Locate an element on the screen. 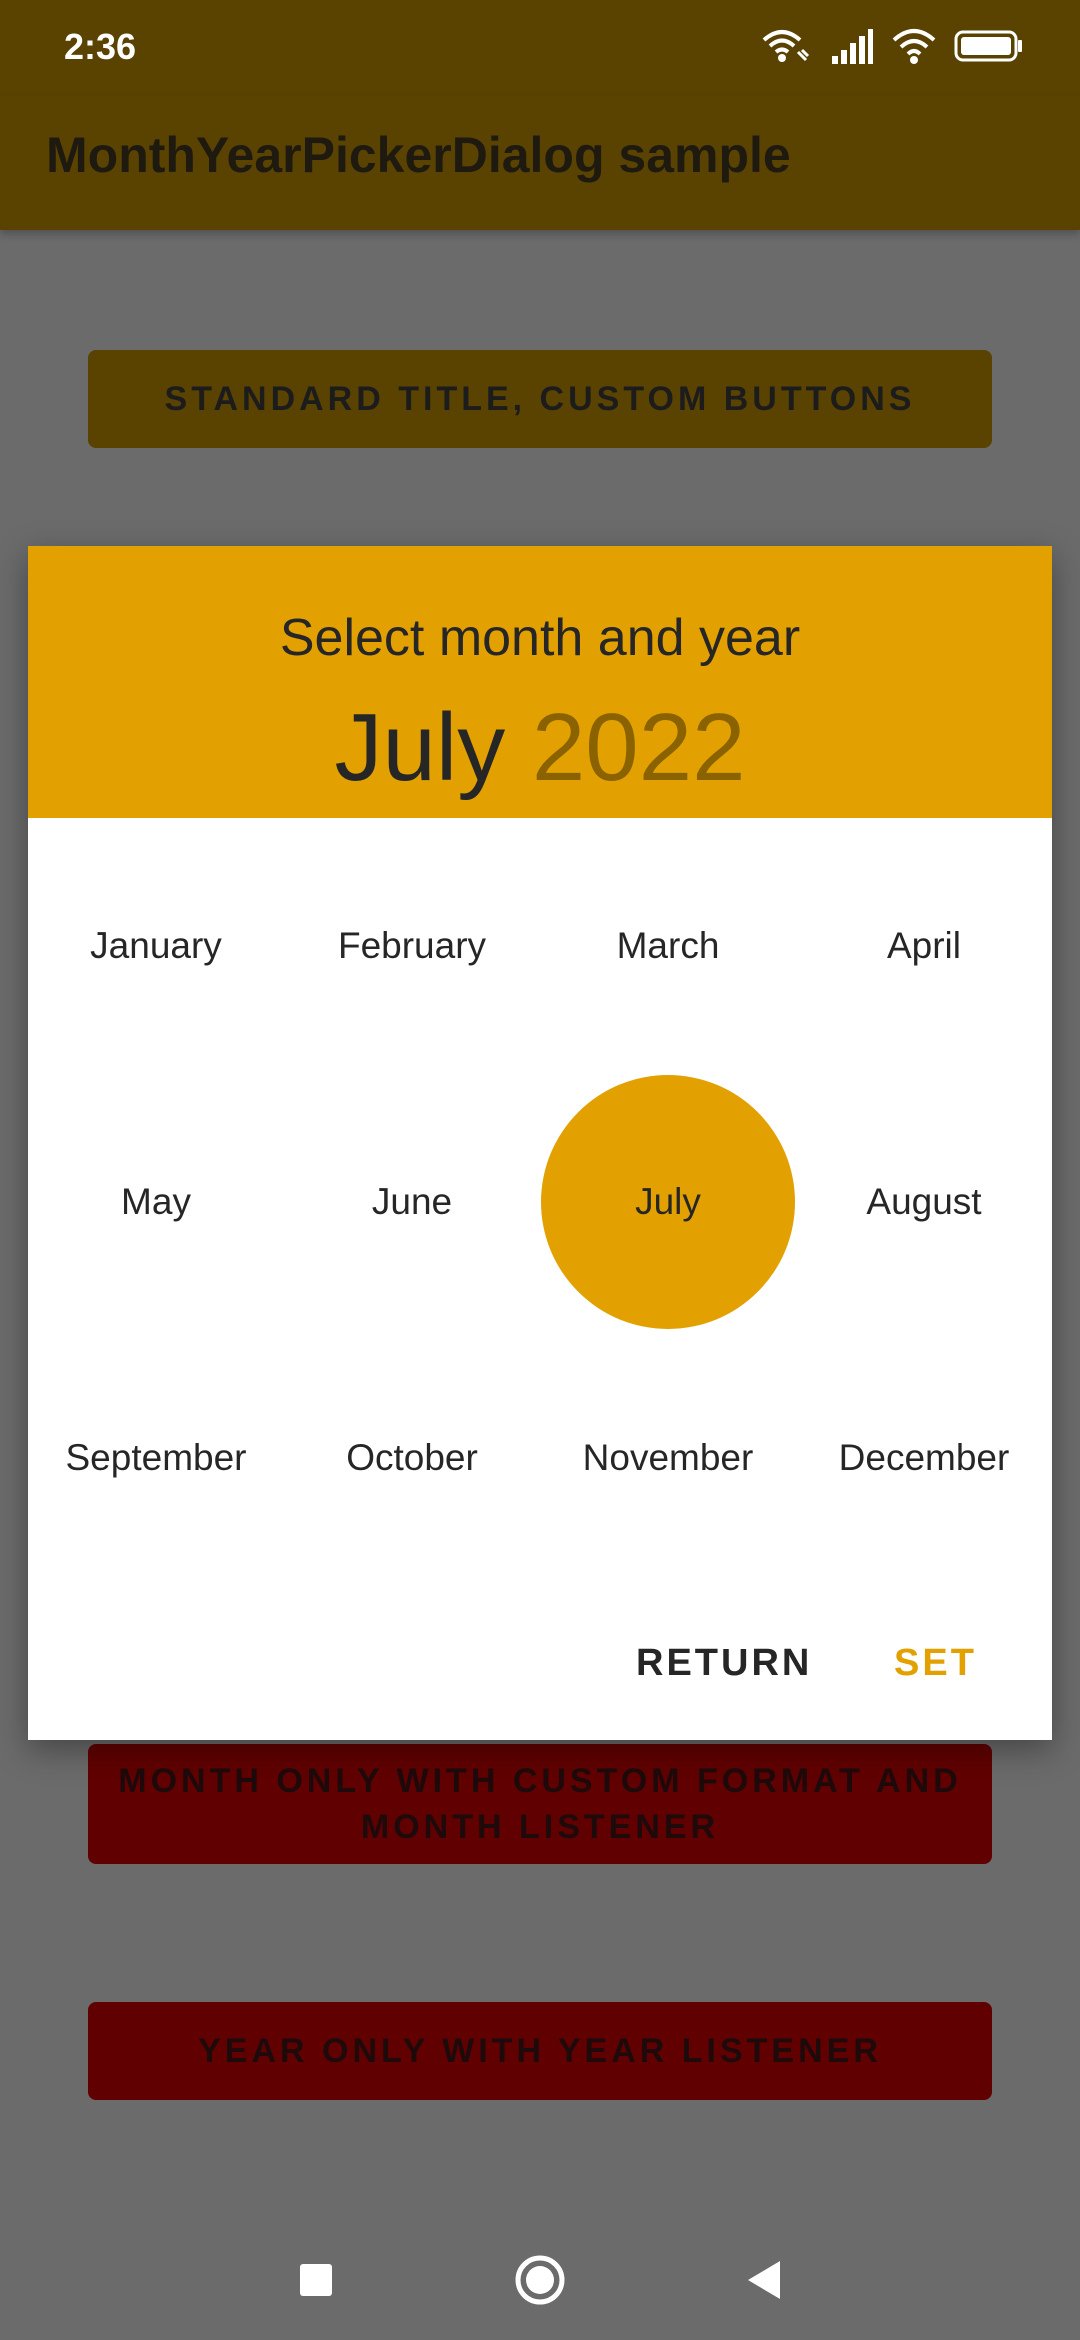  status-icons is located at coordinates (892, 48).